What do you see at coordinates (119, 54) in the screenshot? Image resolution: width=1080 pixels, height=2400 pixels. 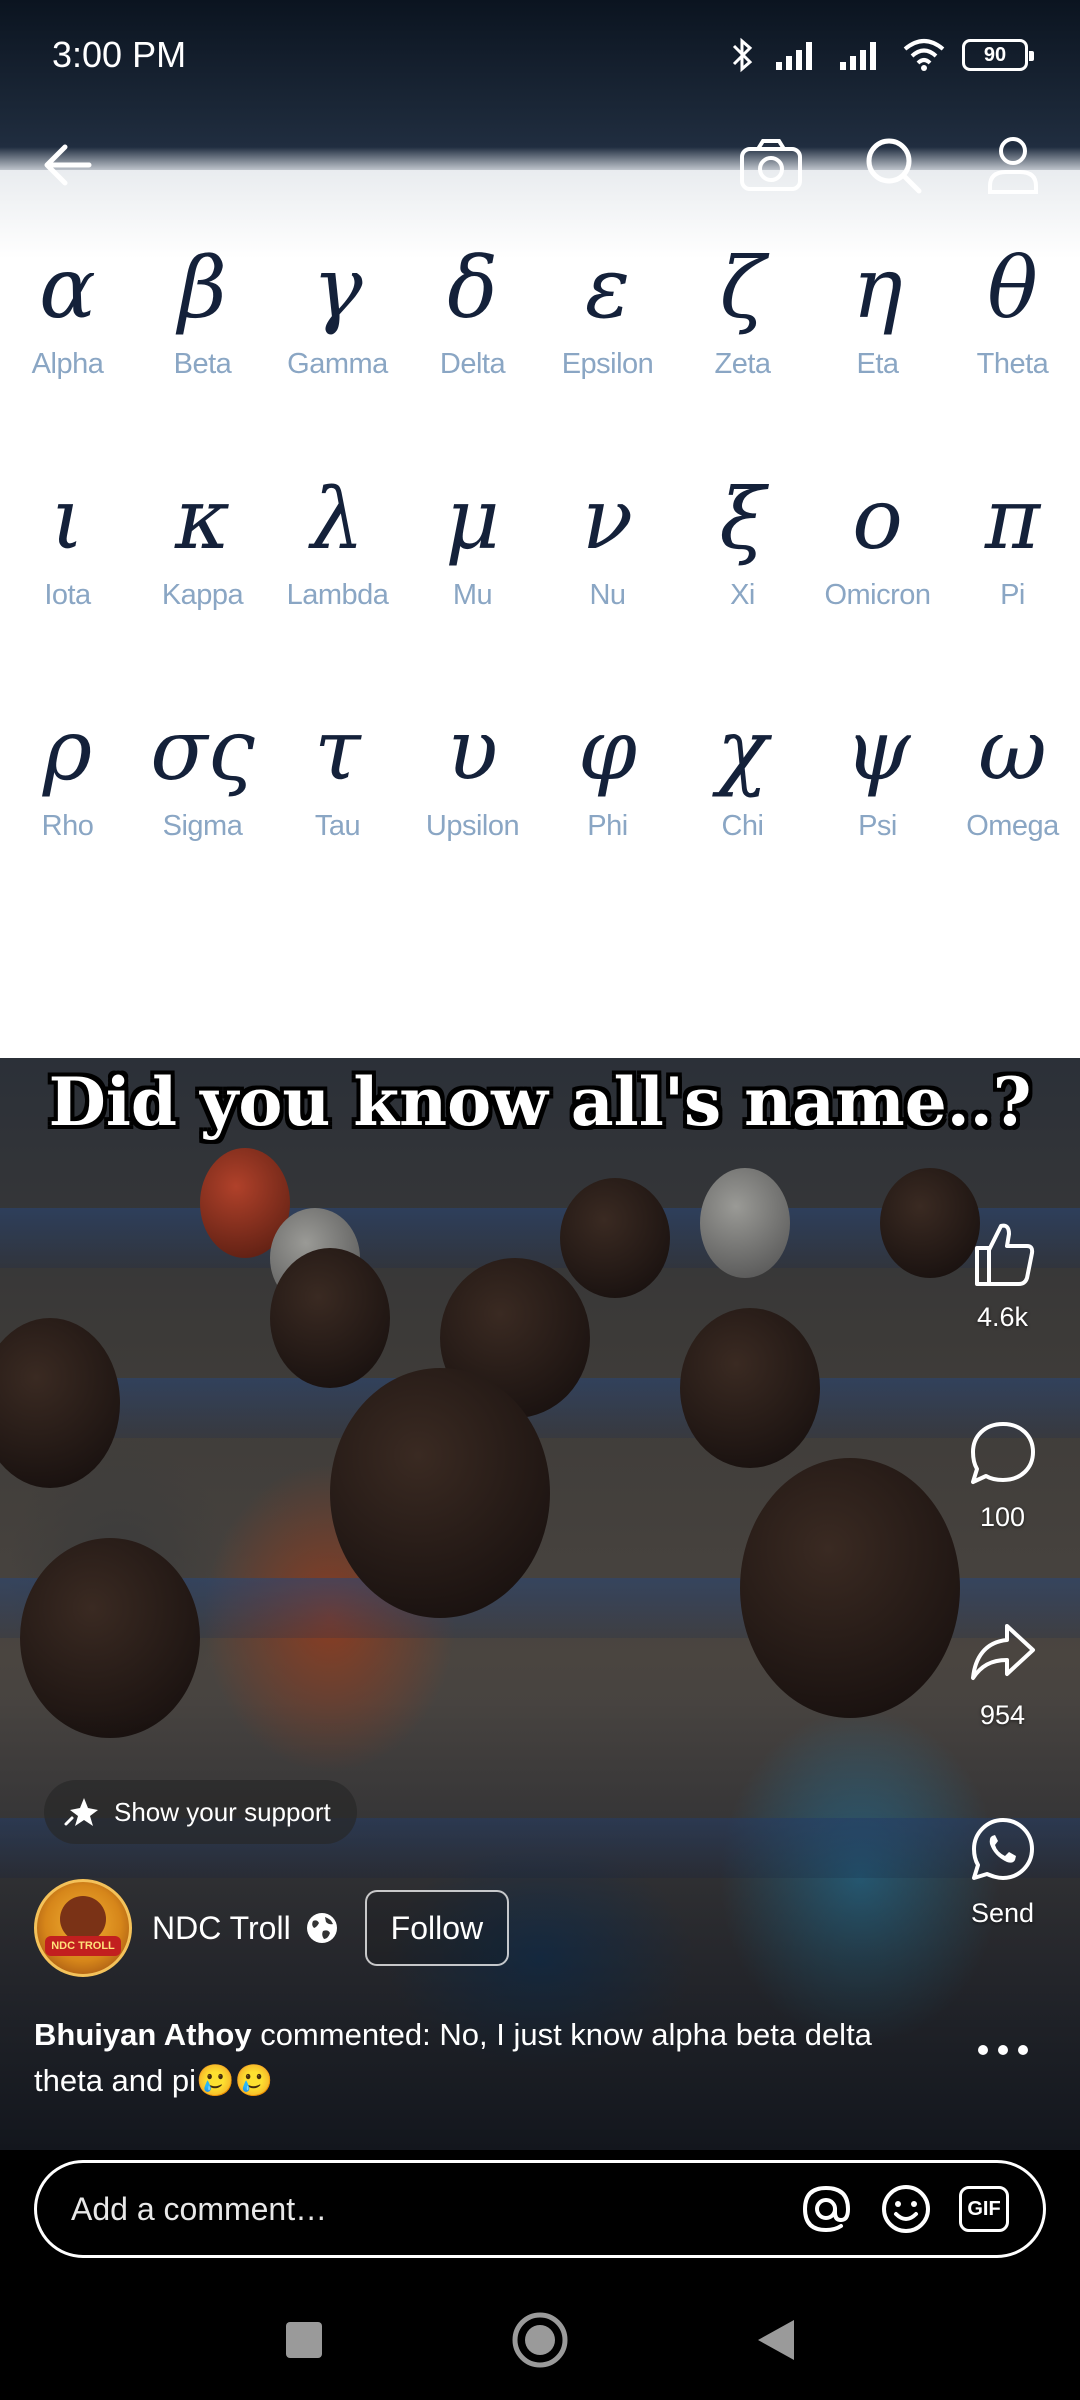 I see `status-time: 3:00 PM` at bounding box center [119, 54].